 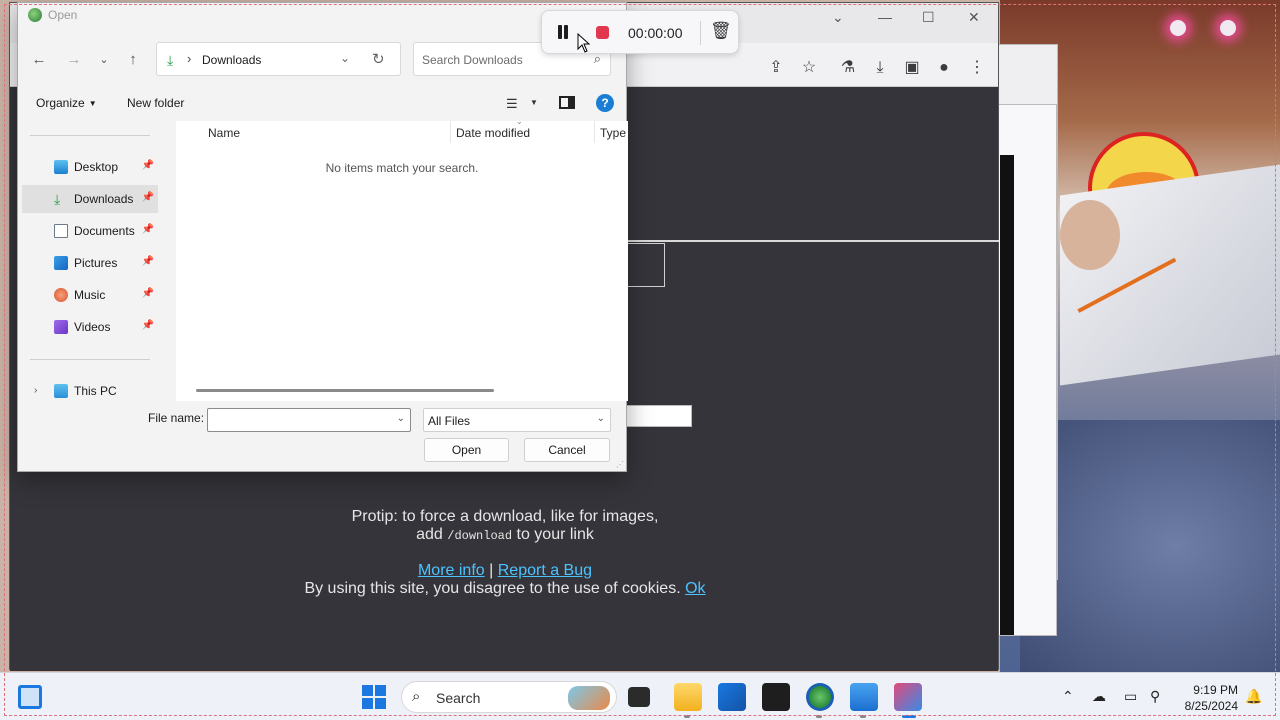 What do you see at coordinates (345, 390) in the screenshot?
I see `horizontal-scrollbar` at bounding box center [345, 390].